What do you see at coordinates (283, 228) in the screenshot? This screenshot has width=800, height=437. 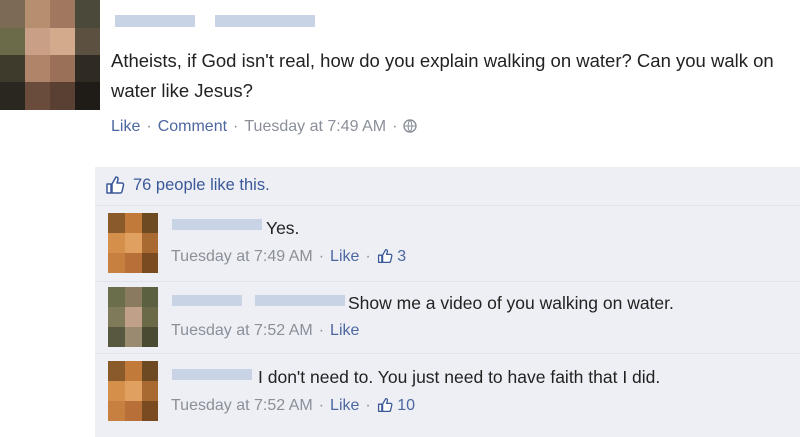 I see `comment-text: Yes.` at bounding box center [283, 228].